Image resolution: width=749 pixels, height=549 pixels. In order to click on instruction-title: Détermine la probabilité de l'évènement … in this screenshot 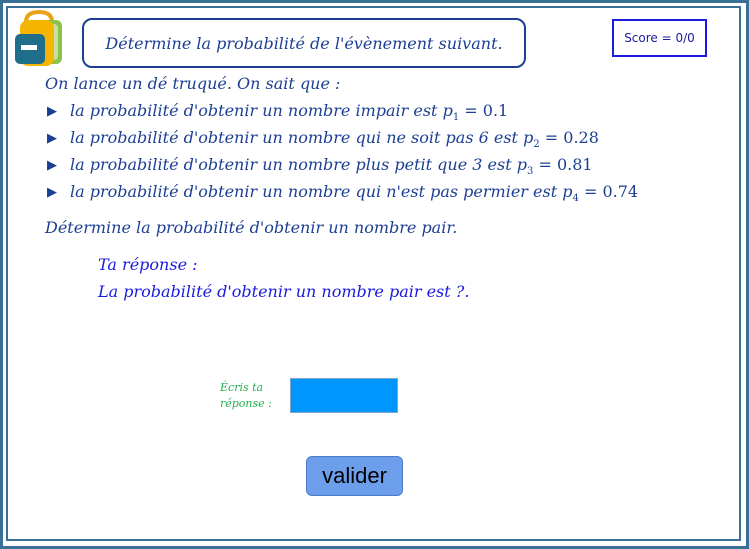, I will do `click(304, 43)`.